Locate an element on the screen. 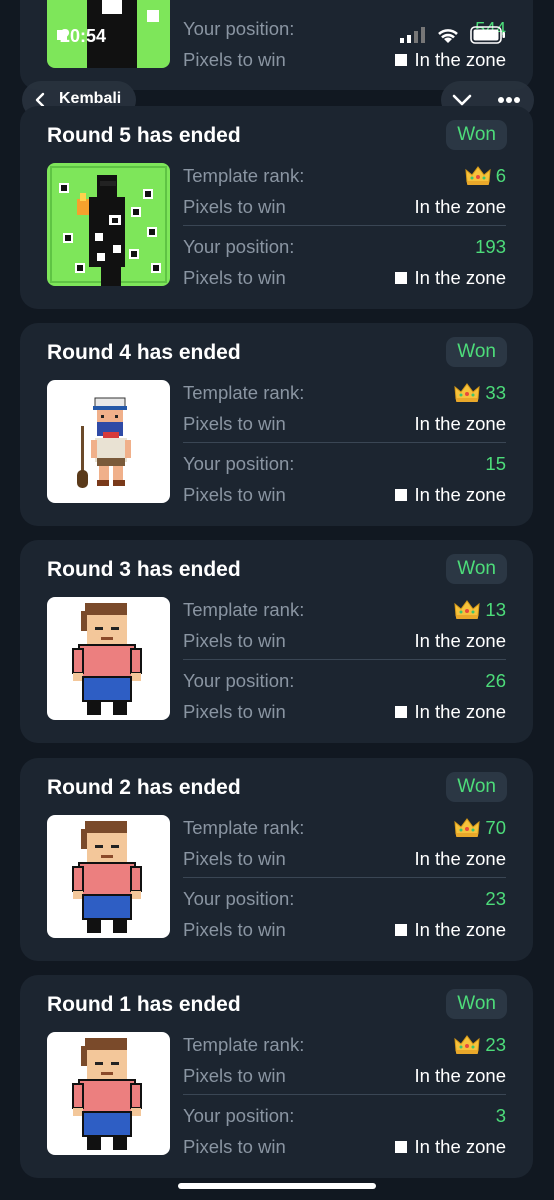 The height and width of the screenshot is (1200, 554). template-rank-value: 13 is located at coordinates (480, 610).